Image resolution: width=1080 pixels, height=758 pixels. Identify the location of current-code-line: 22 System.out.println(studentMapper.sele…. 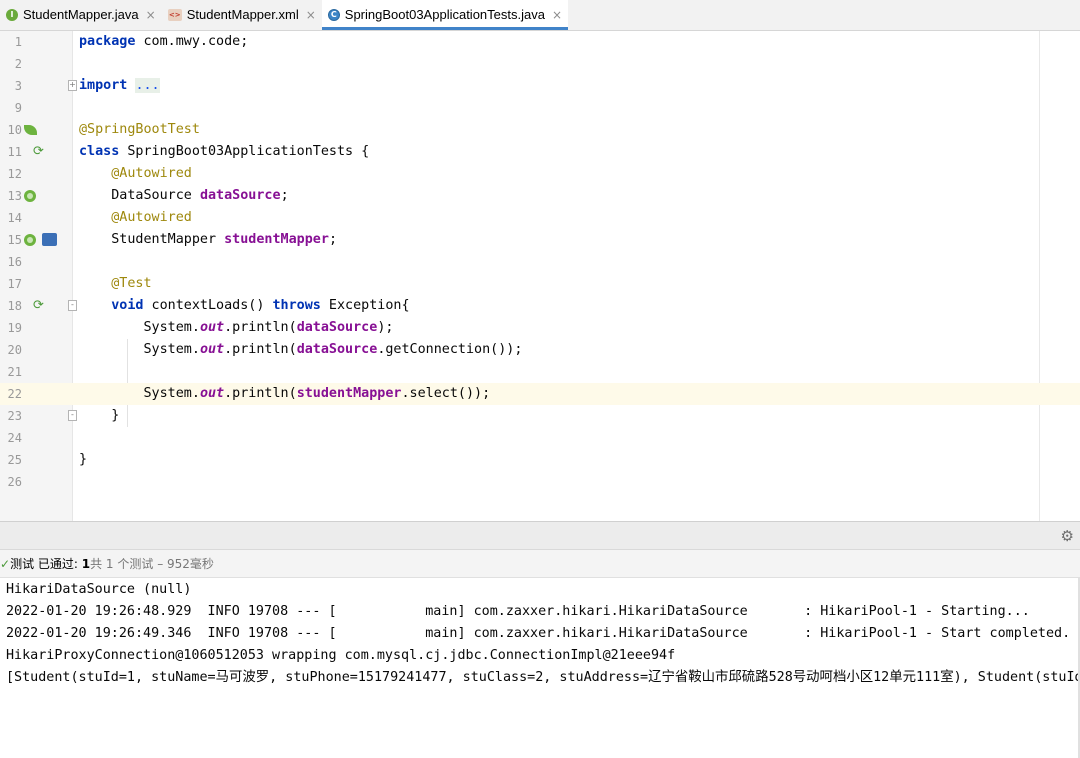
(540, 394).